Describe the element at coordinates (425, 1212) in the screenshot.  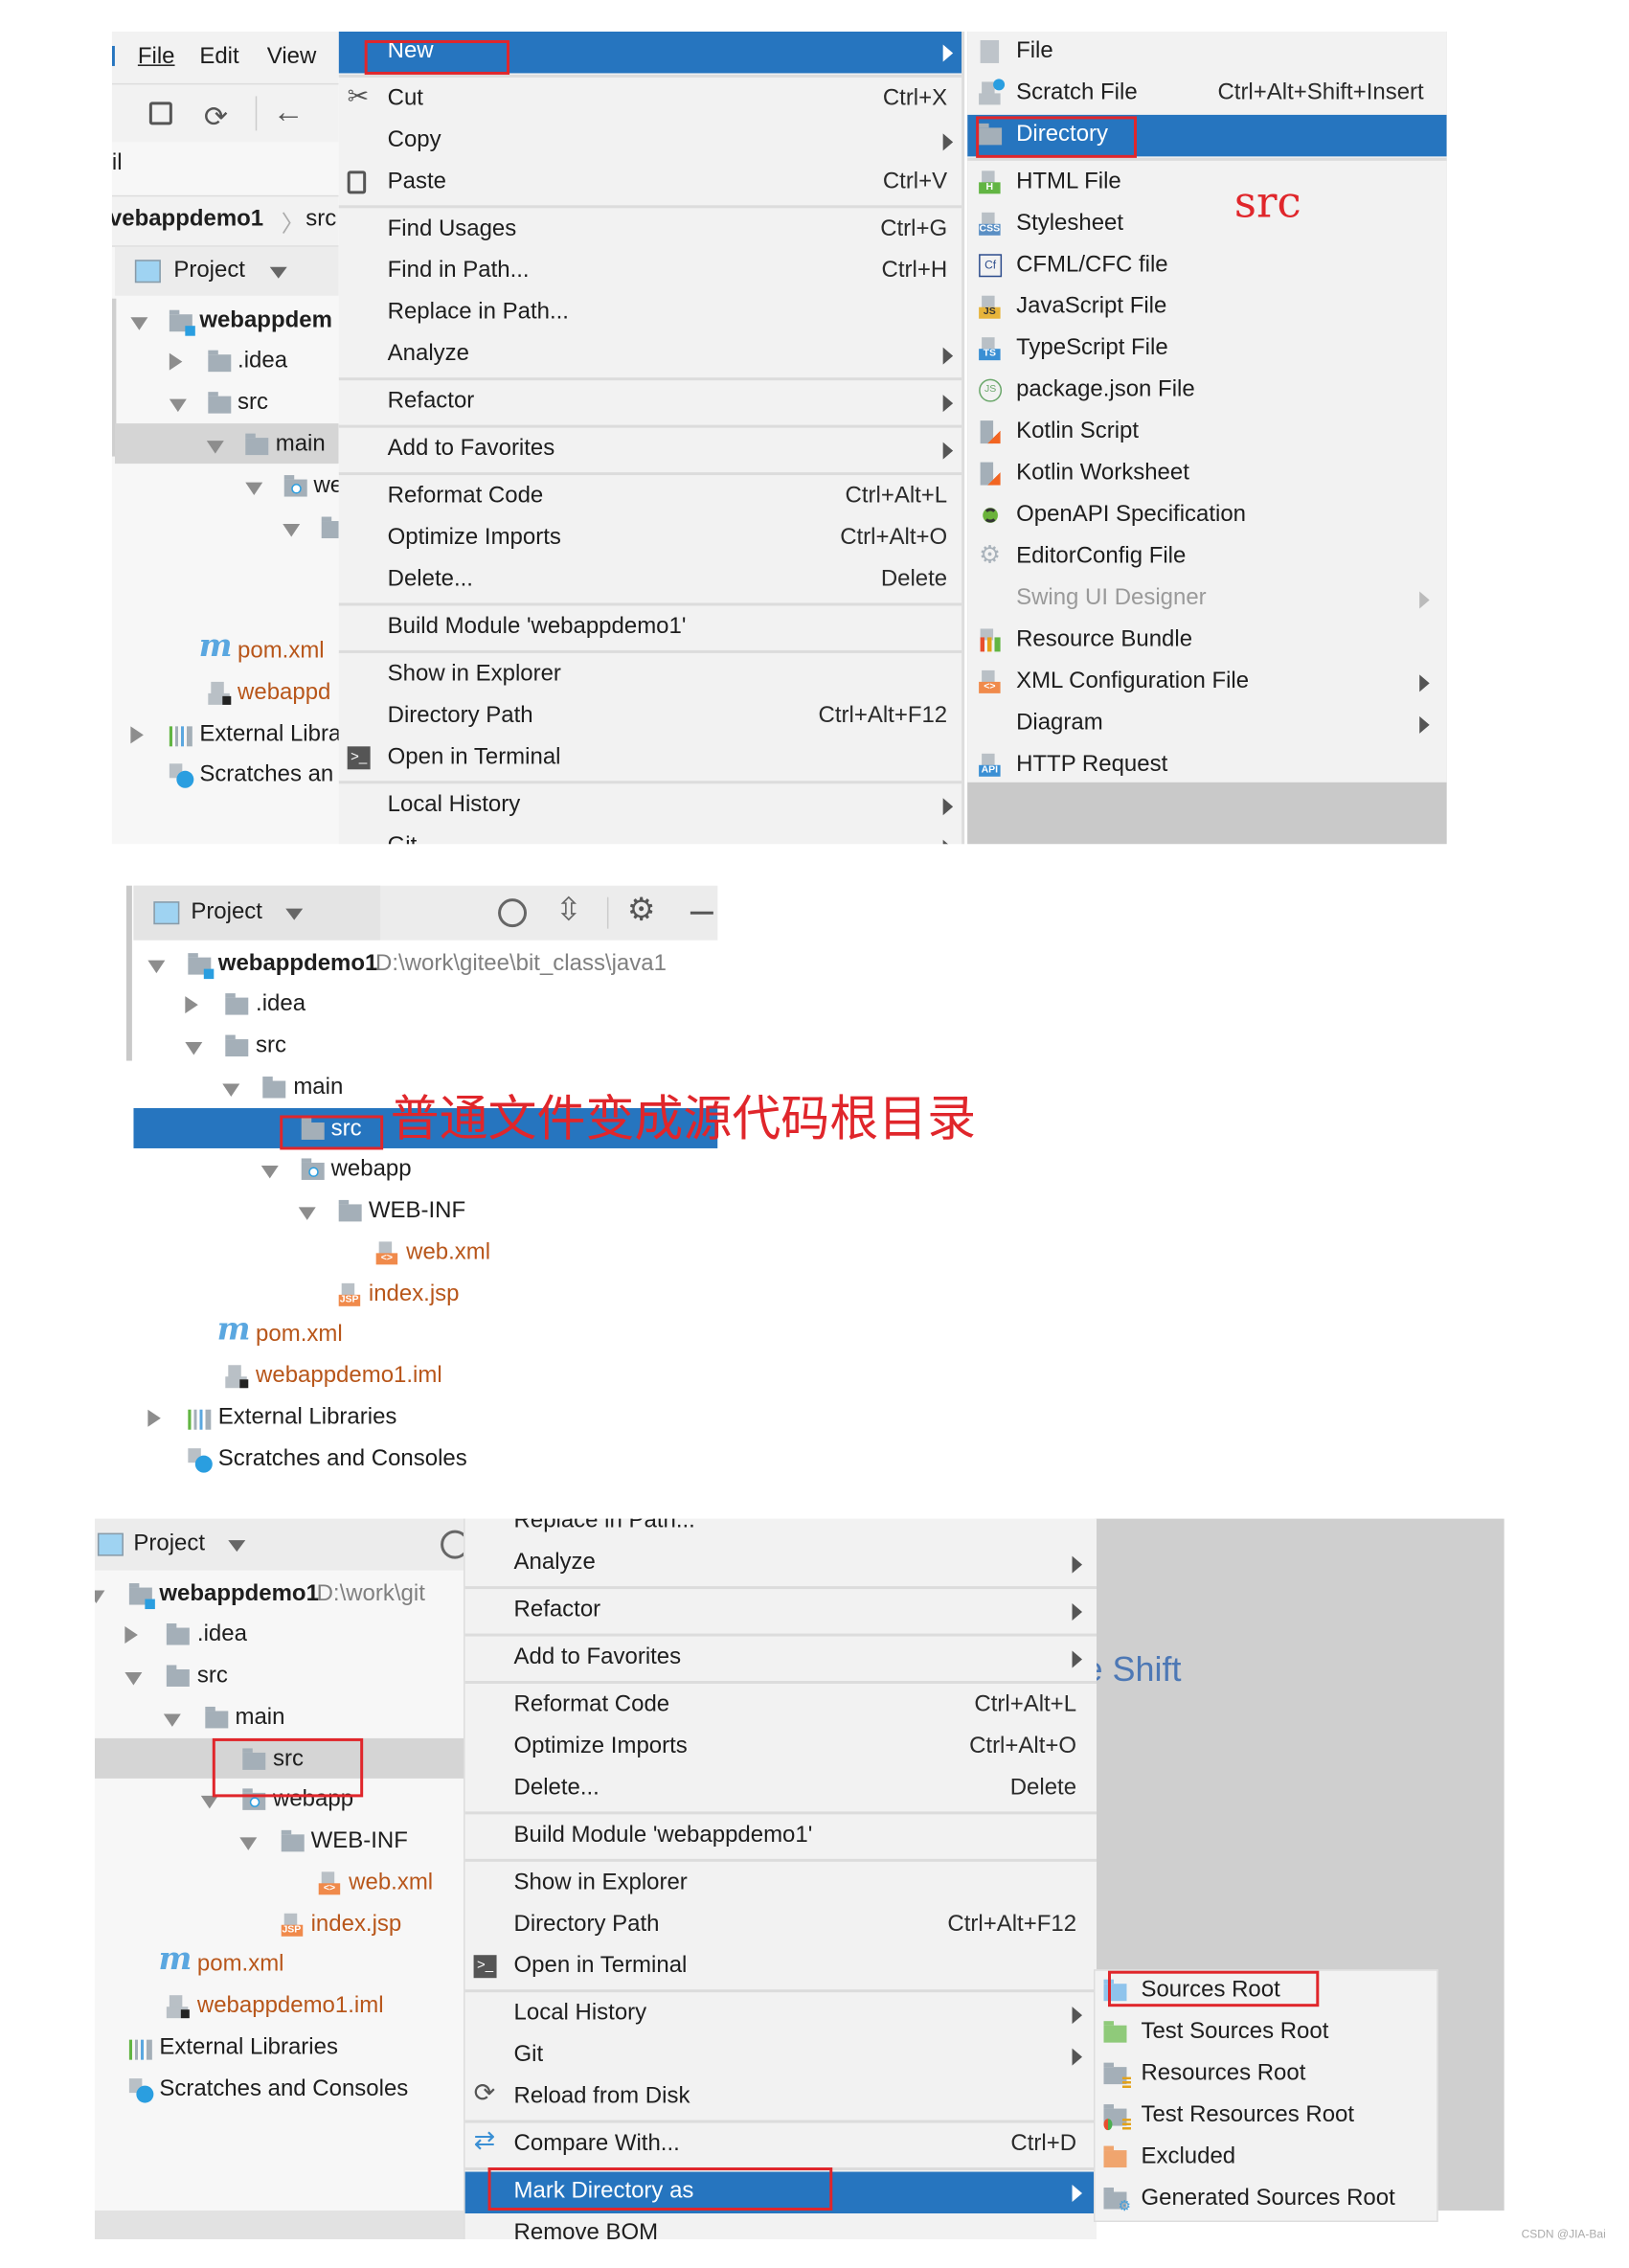
I see `tree-item: WEB-INF` at that location.